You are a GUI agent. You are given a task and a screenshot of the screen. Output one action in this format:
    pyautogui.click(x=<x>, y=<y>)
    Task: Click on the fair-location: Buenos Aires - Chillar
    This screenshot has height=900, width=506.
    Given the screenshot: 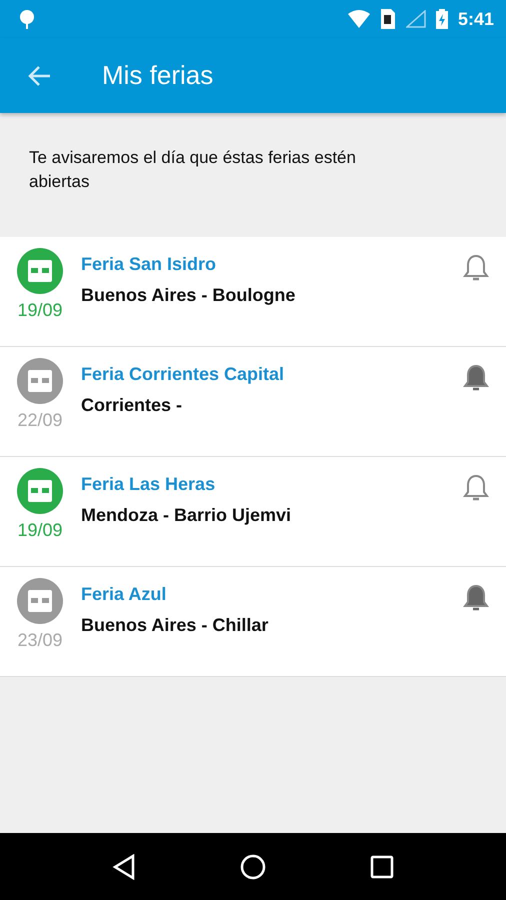 What is the action you would take?
    pyautogui.click(x=175, y=625)
    